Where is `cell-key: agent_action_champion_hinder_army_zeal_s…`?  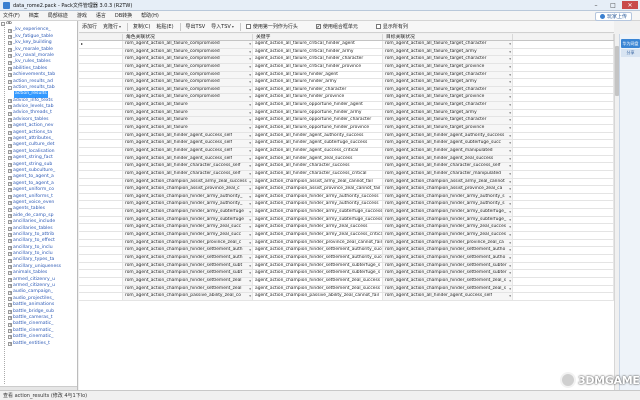
cell-key: agent_action_champion_hinder_army_zeal_s… is located at coordinates (318, 228).